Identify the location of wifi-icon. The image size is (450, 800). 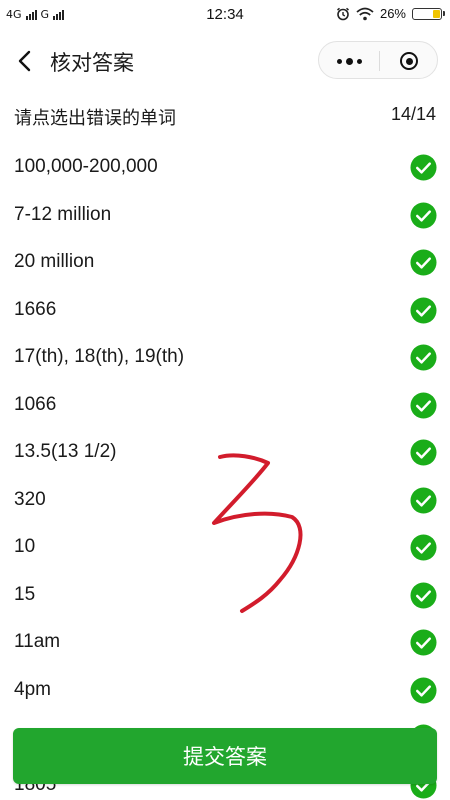
(365, 13).